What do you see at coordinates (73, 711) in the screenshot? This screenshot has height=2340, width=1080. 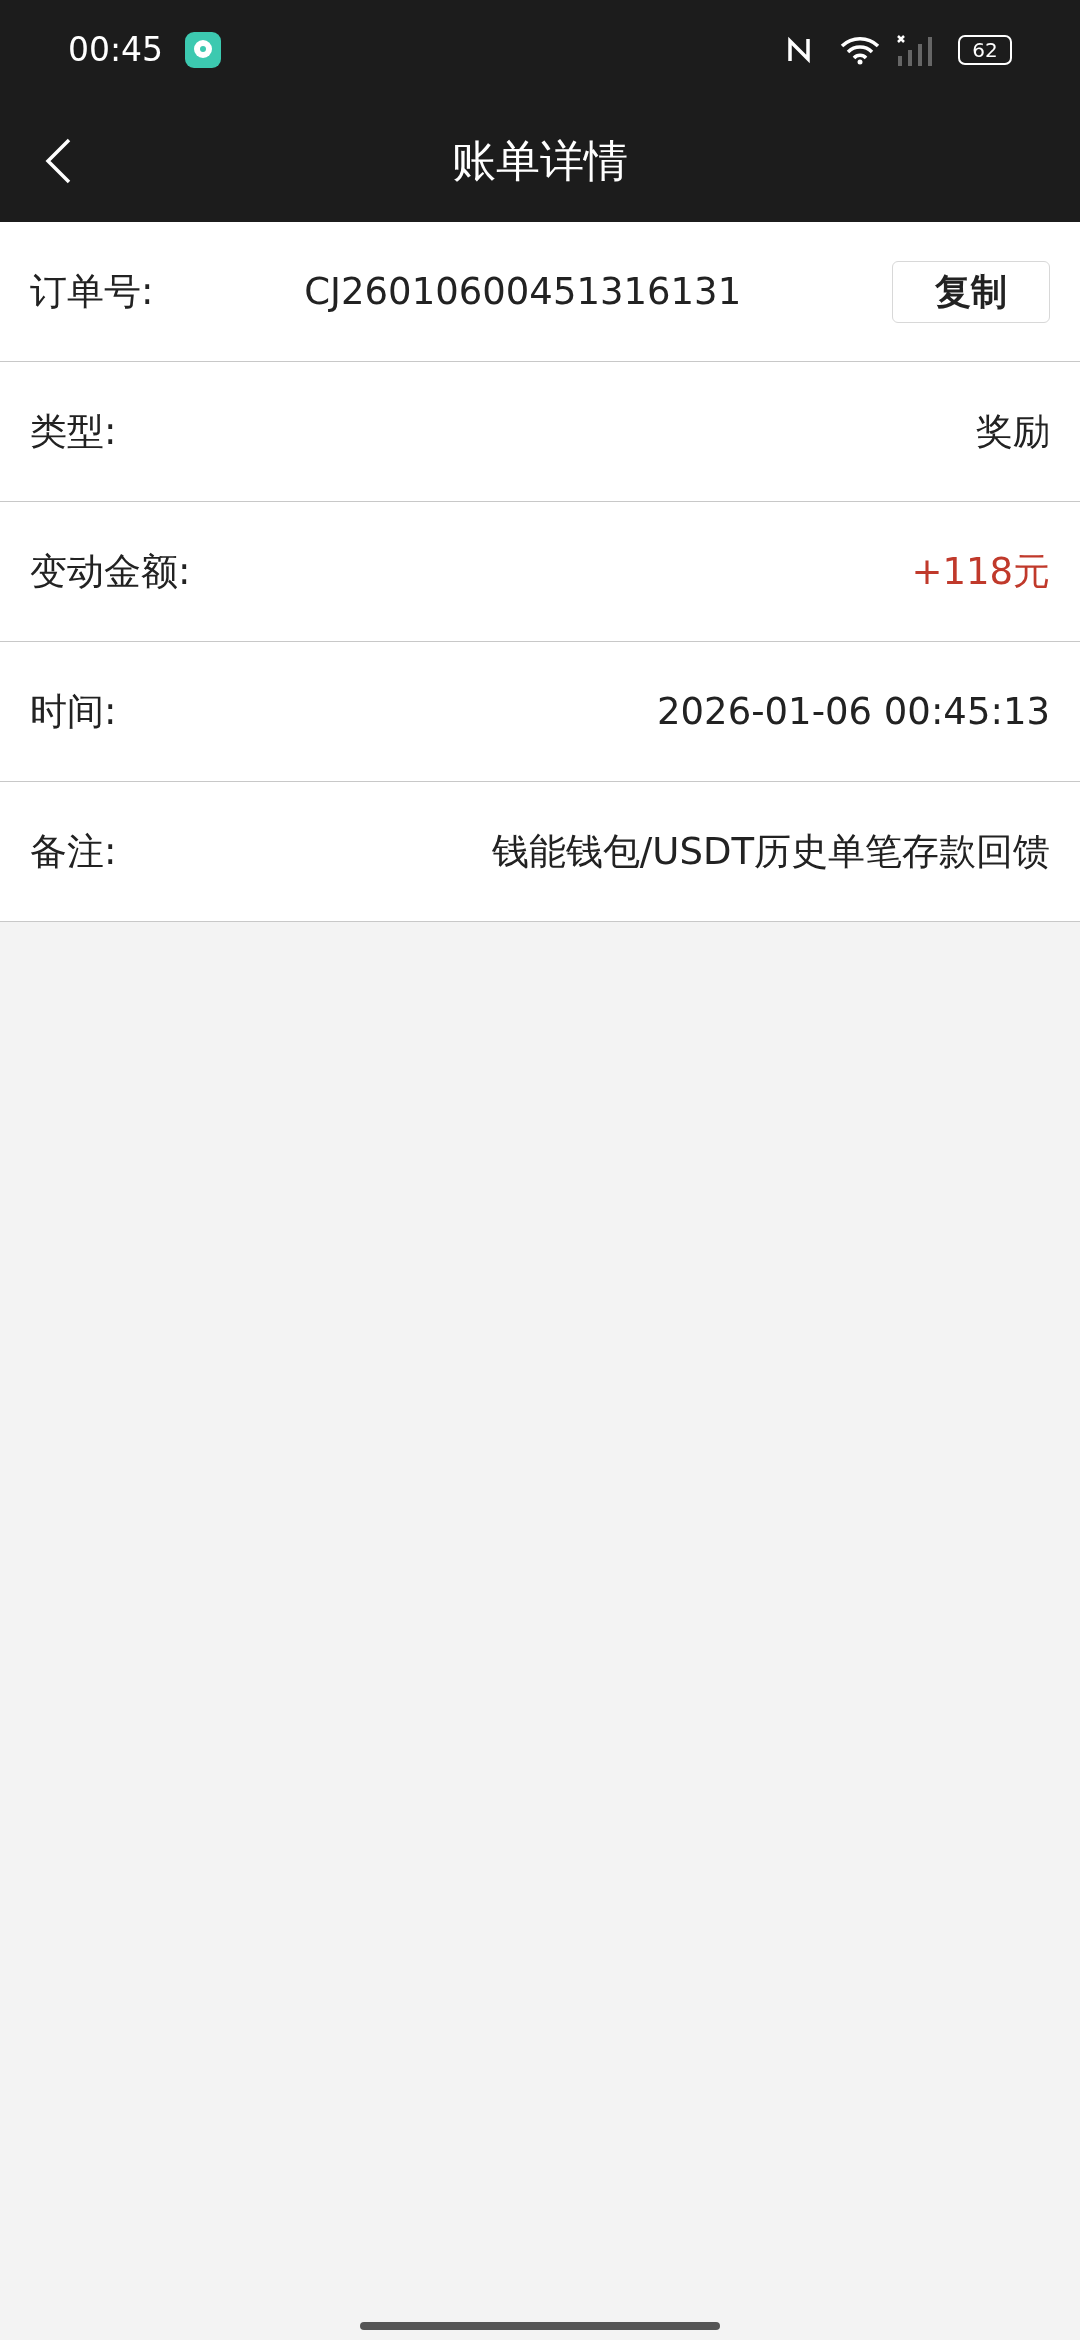 I see `field-label: 时间:` at bounding box center [73, 711].